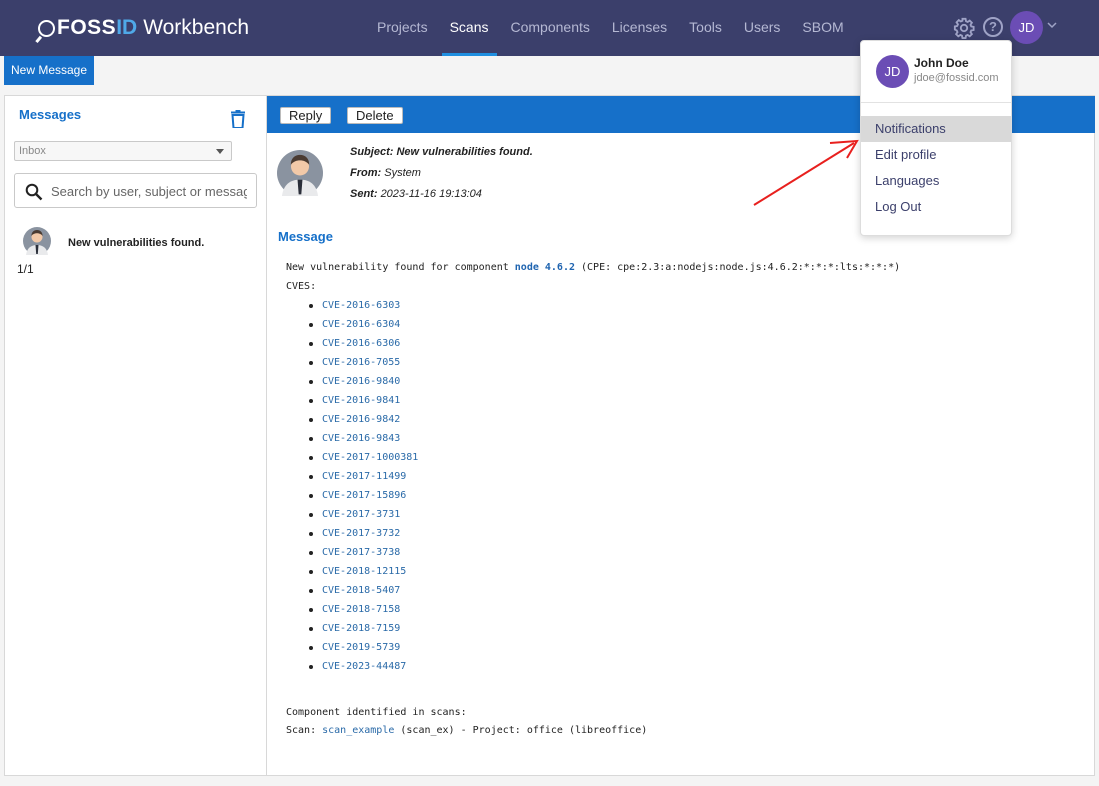 The image size is (1099, 786). What do you see at coordinates (364, 571) in the screenshot?
I see `cve-link: CVE-2018-12115` at bounding box center [364, 571].